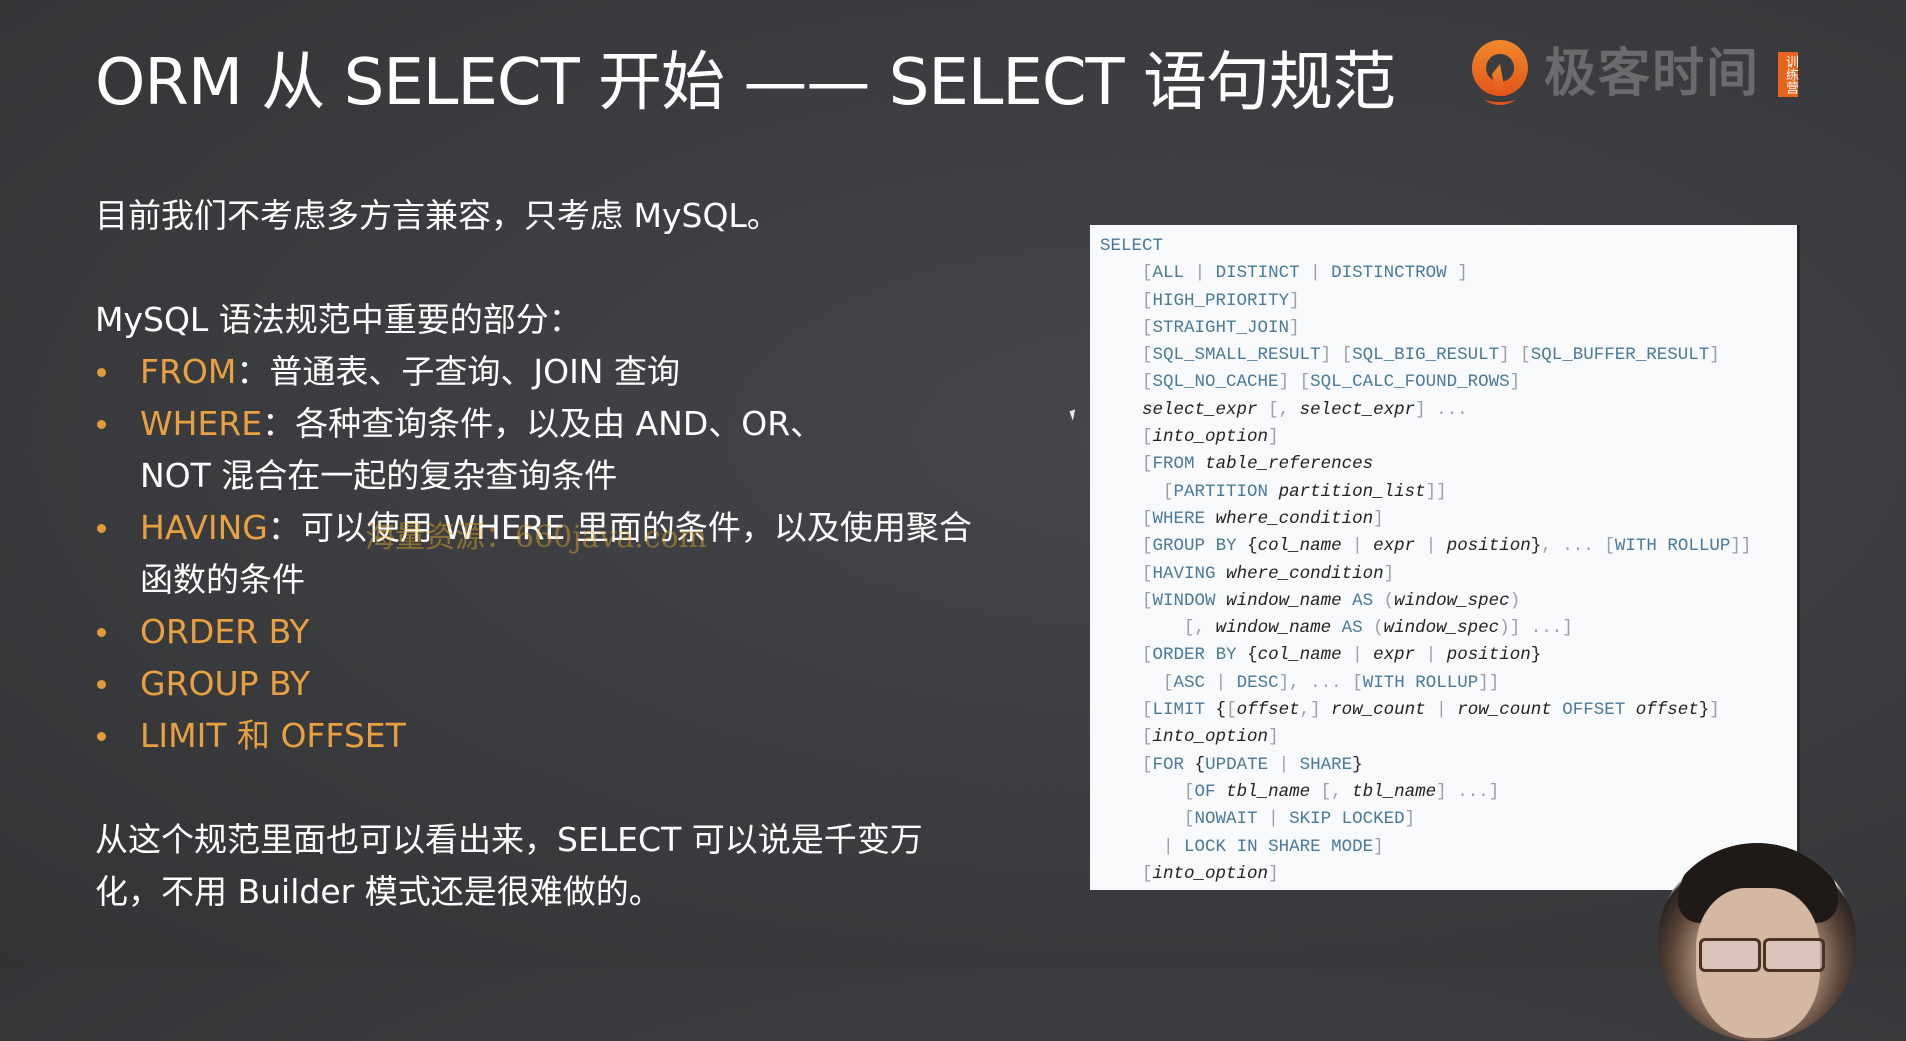 Image resolution: width=1906 pixels, height=1041 pixels. I want to click on code-line: [OF tbl_name [, tbl_name] ...], so click(1342, 791).